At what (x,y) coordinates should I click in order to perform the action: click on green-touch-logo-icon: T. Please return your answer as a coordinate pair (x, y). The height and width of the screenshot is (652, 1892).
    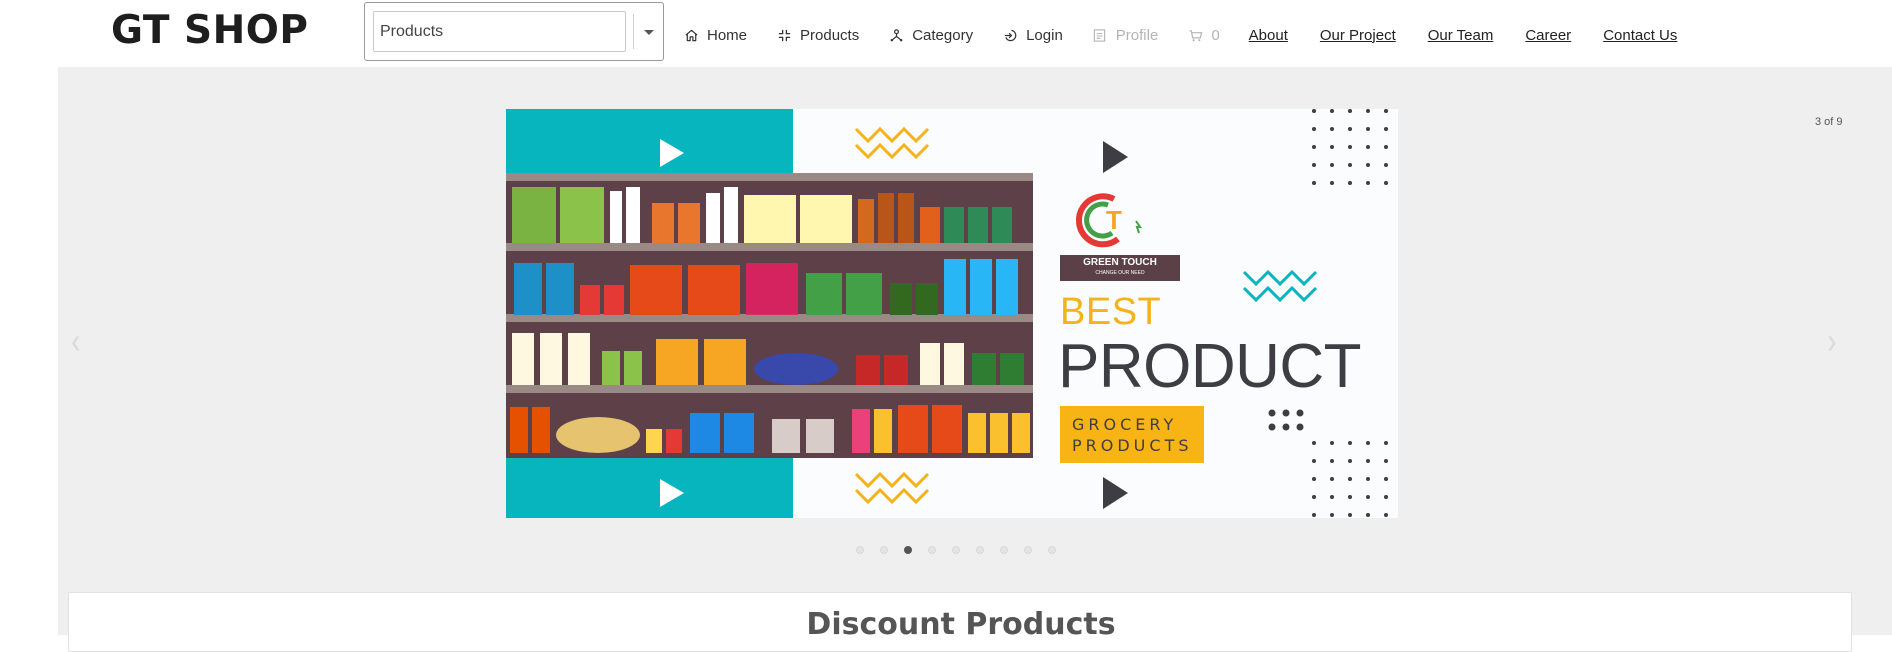
    Looking at the image, I should click on (1109, 220).